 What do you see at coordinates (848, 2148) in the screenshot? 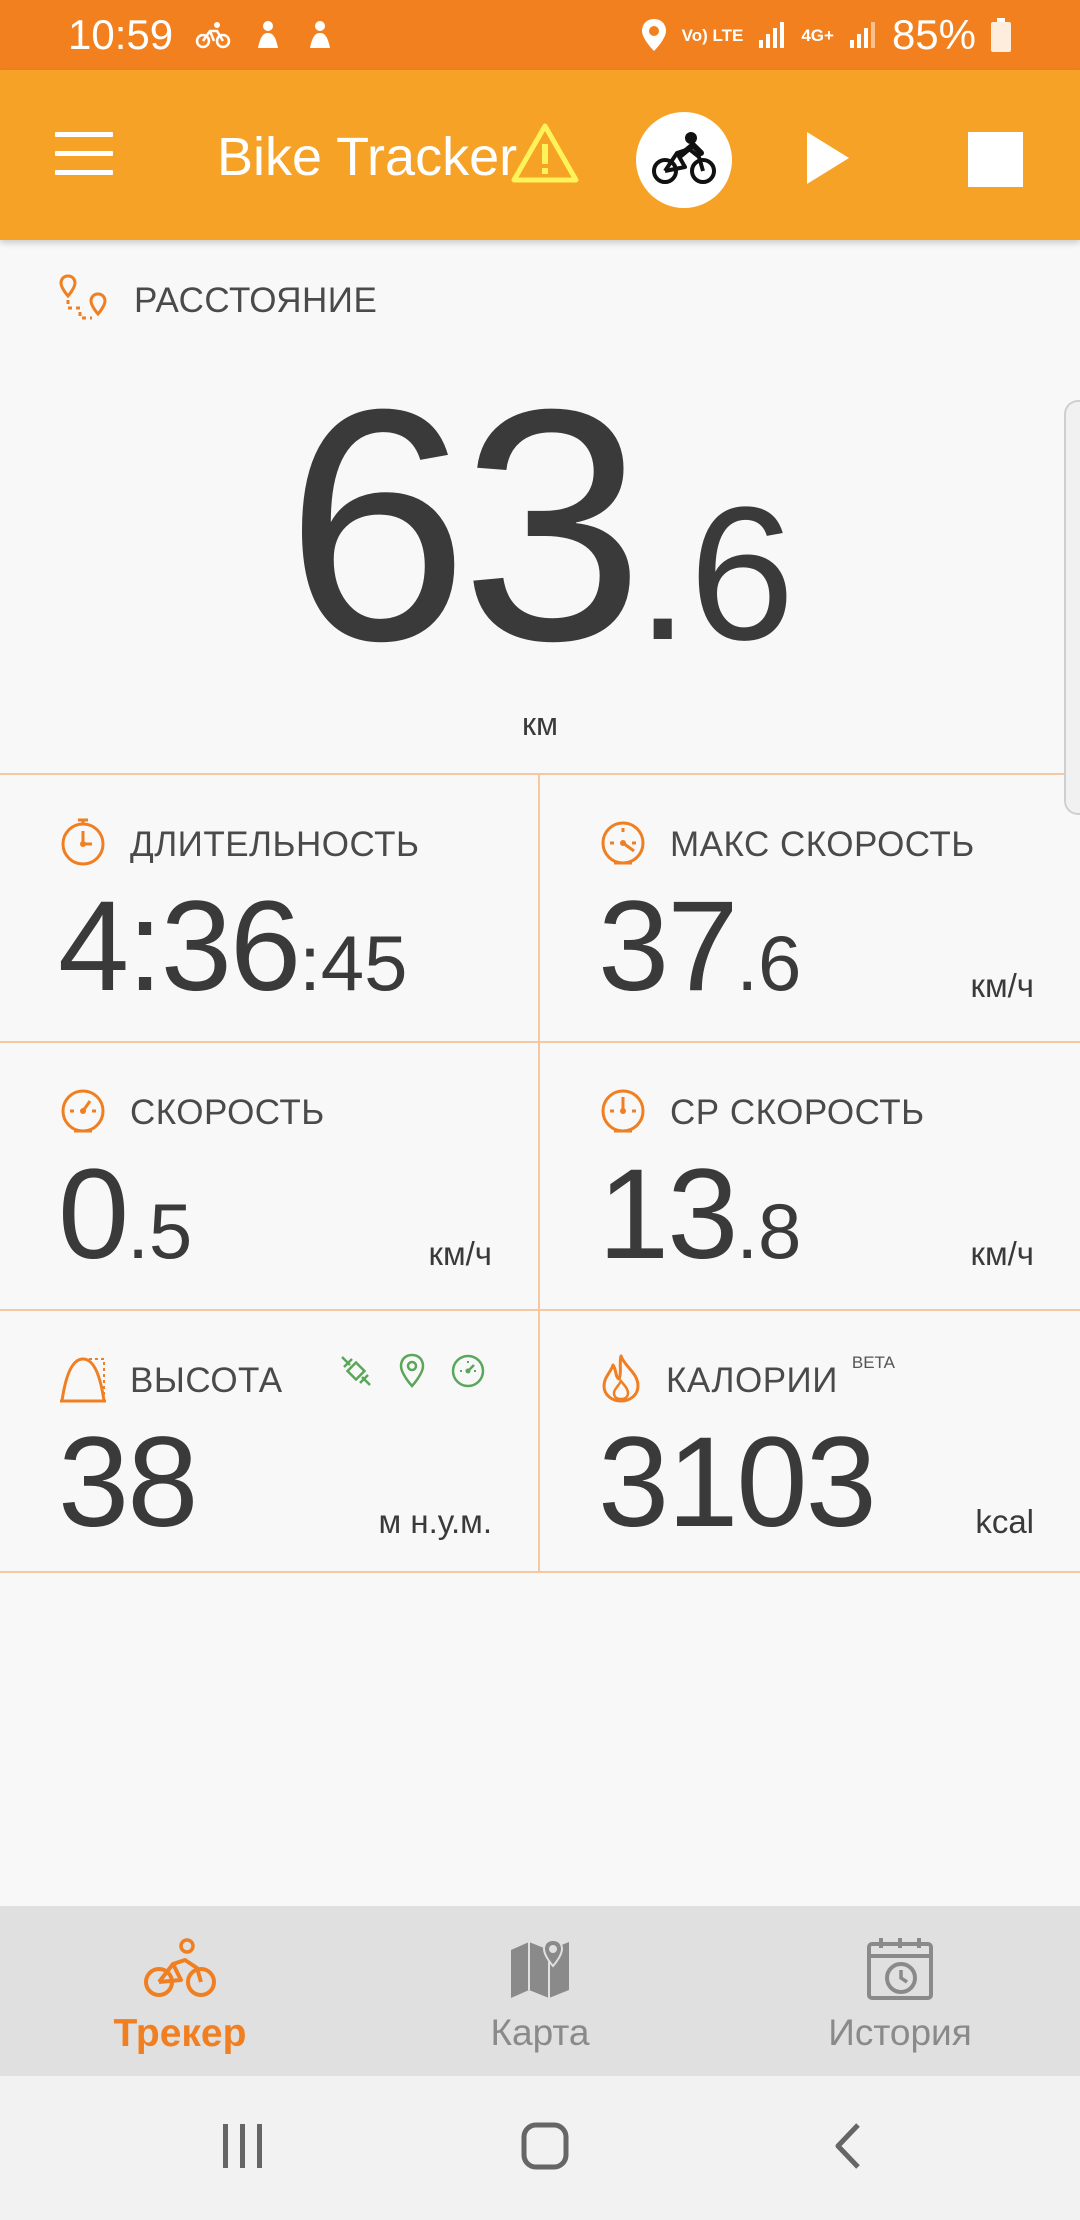
I see `back-button` at bounding box center [848, 2148].